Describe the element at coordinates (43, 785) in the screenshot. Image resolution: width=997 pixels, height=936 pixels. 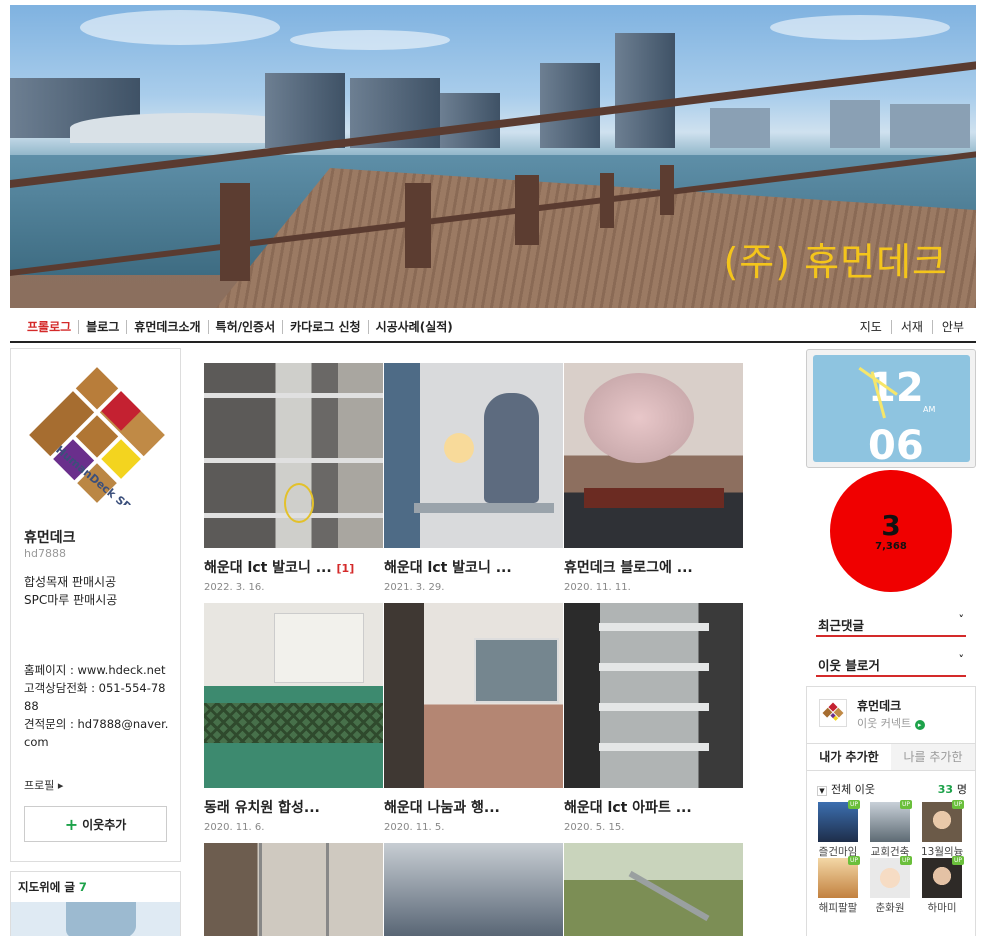
I see `profile-link: 프로필 ▸` at that location.